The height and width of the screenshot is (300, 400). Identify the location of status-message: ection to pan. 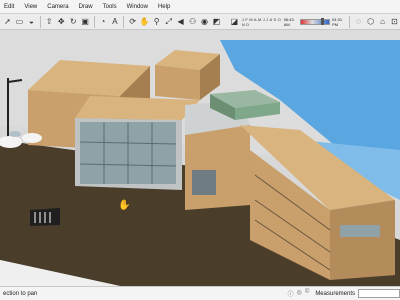
(20, 293).